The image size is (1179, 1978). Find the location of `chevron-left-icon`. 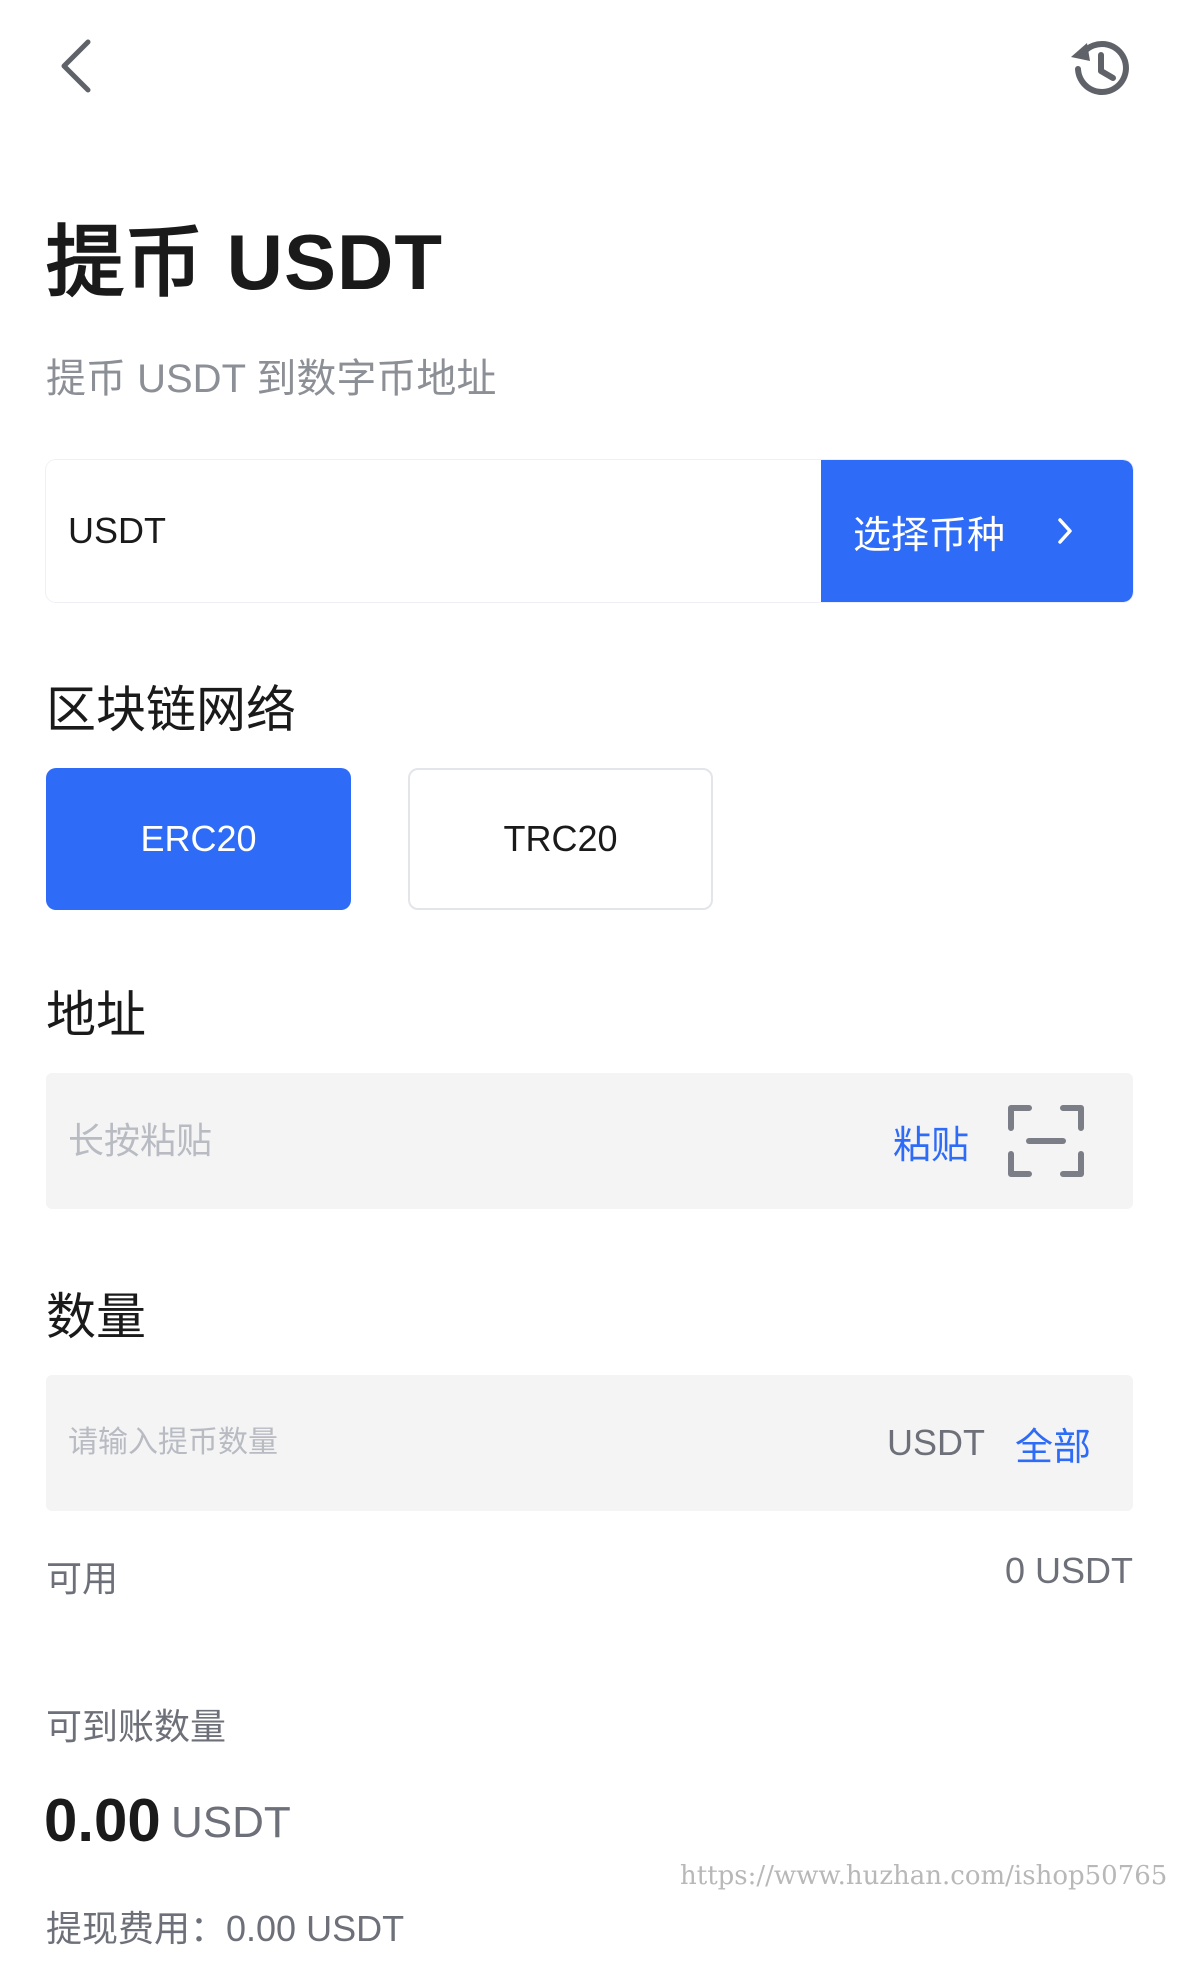

chevron-left-icon is located at coordinates (76, 66).